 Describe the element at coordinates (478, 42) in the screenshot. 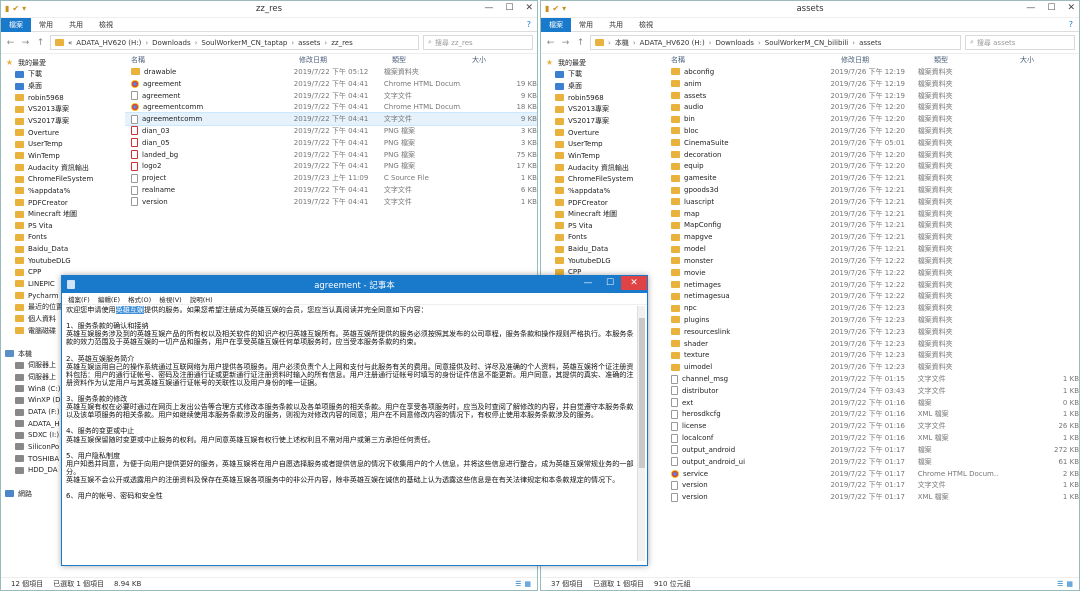

I see `search-input: ⌕ 搜尋 zz_res` at that location.